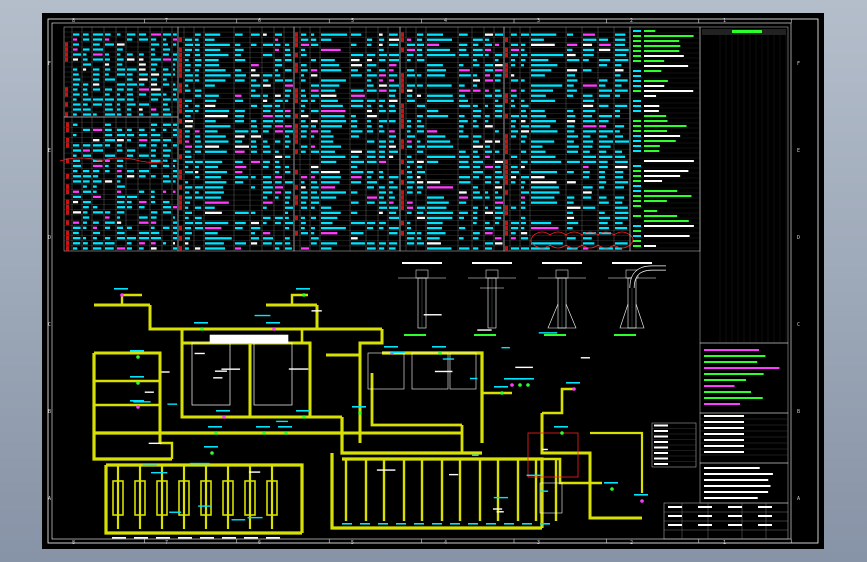  Describe the element at coordinates (432, 315) in the screenshot. I see `pipe-annotation` at that location.